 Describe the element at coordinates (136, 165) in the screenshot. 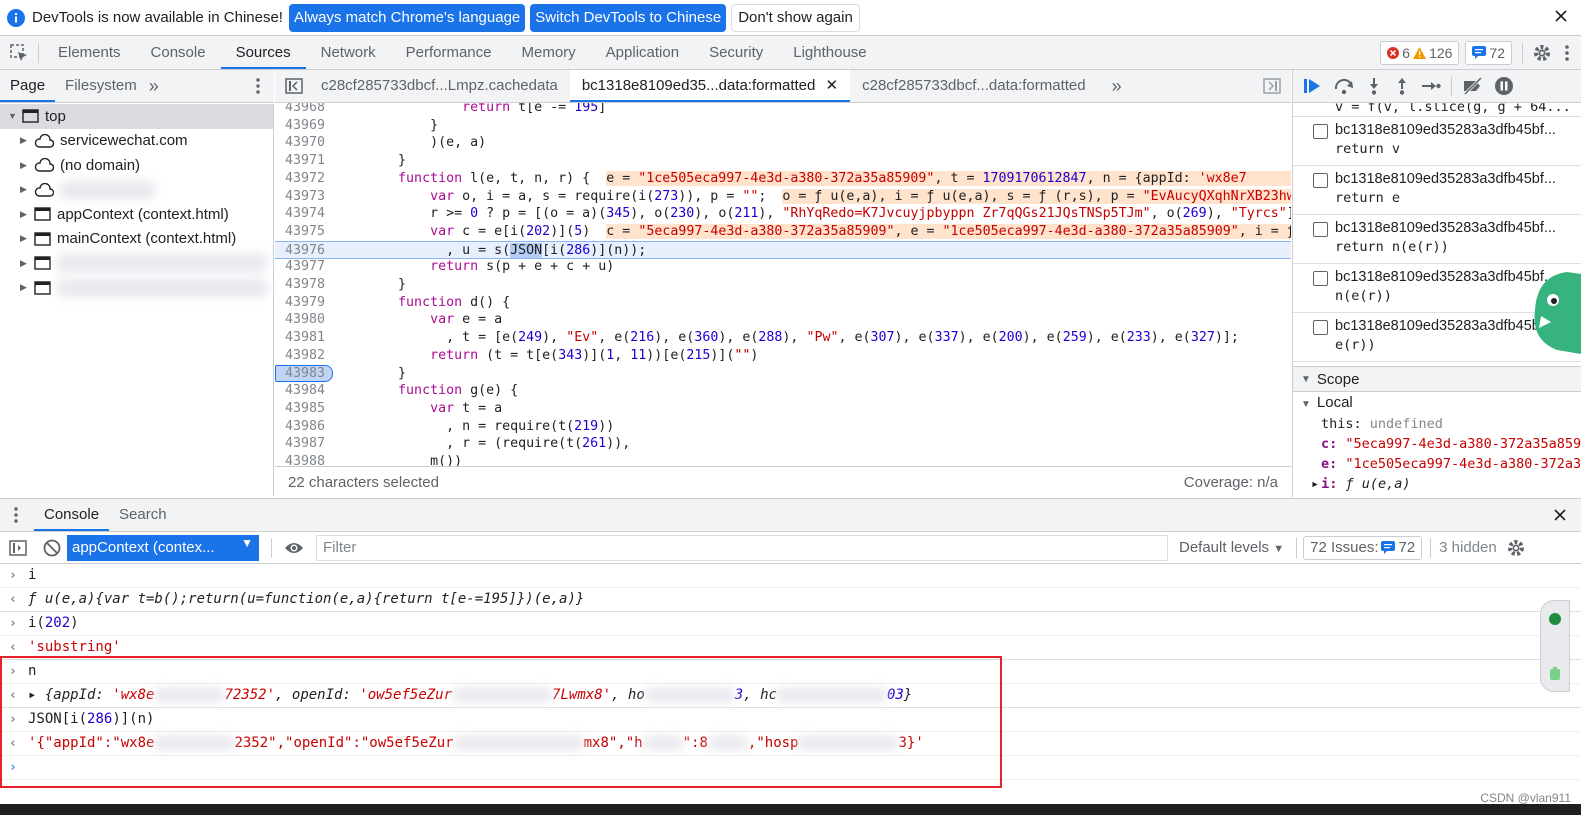

I see `tree-item: ▶ (no domain)` at that location.